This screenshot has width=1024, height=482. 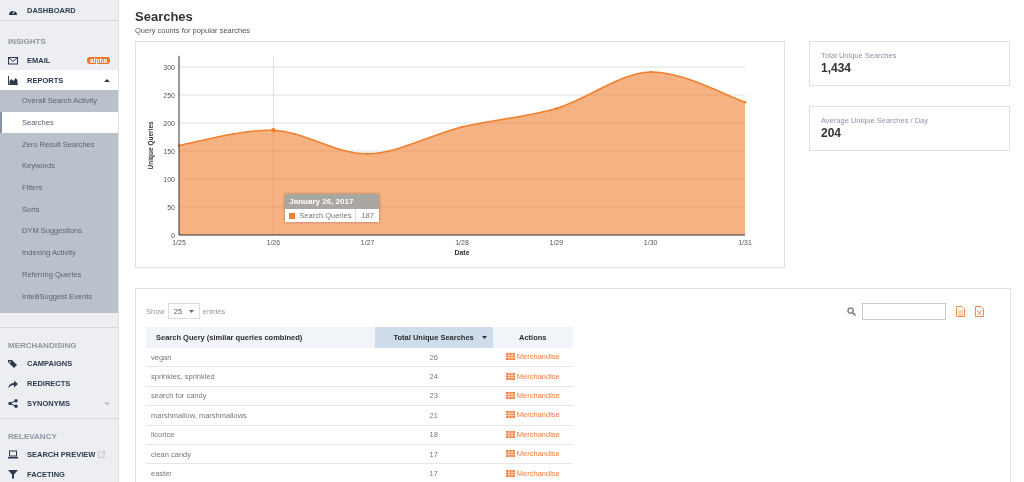 I want to click on page-title: Searches, so click(x=164, y=16).